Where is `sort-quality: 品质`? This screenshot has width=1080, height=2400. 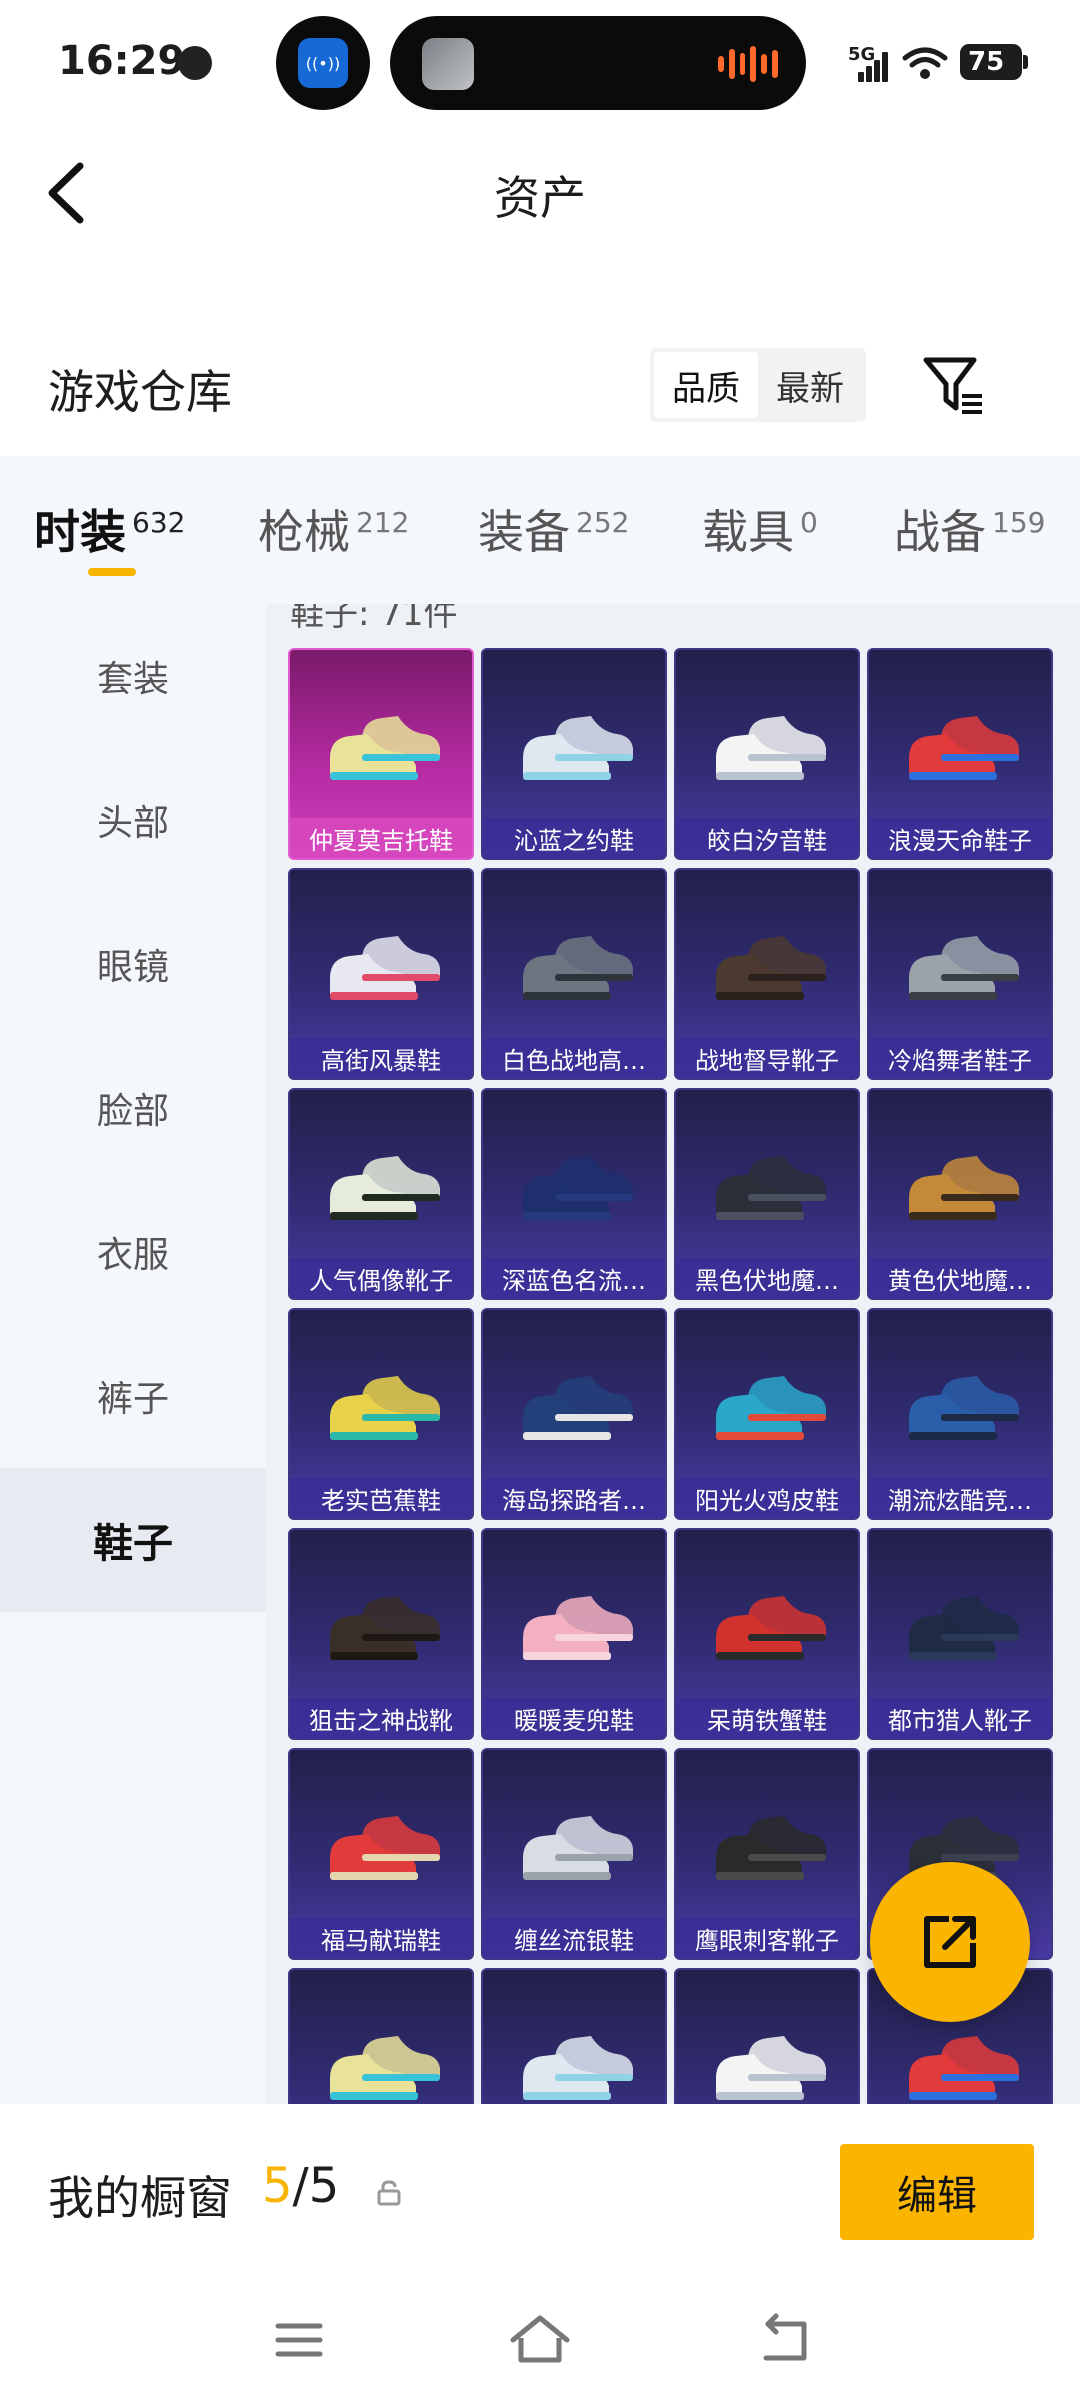 sort-quality: 品质 is located at coordinates (706, 385).